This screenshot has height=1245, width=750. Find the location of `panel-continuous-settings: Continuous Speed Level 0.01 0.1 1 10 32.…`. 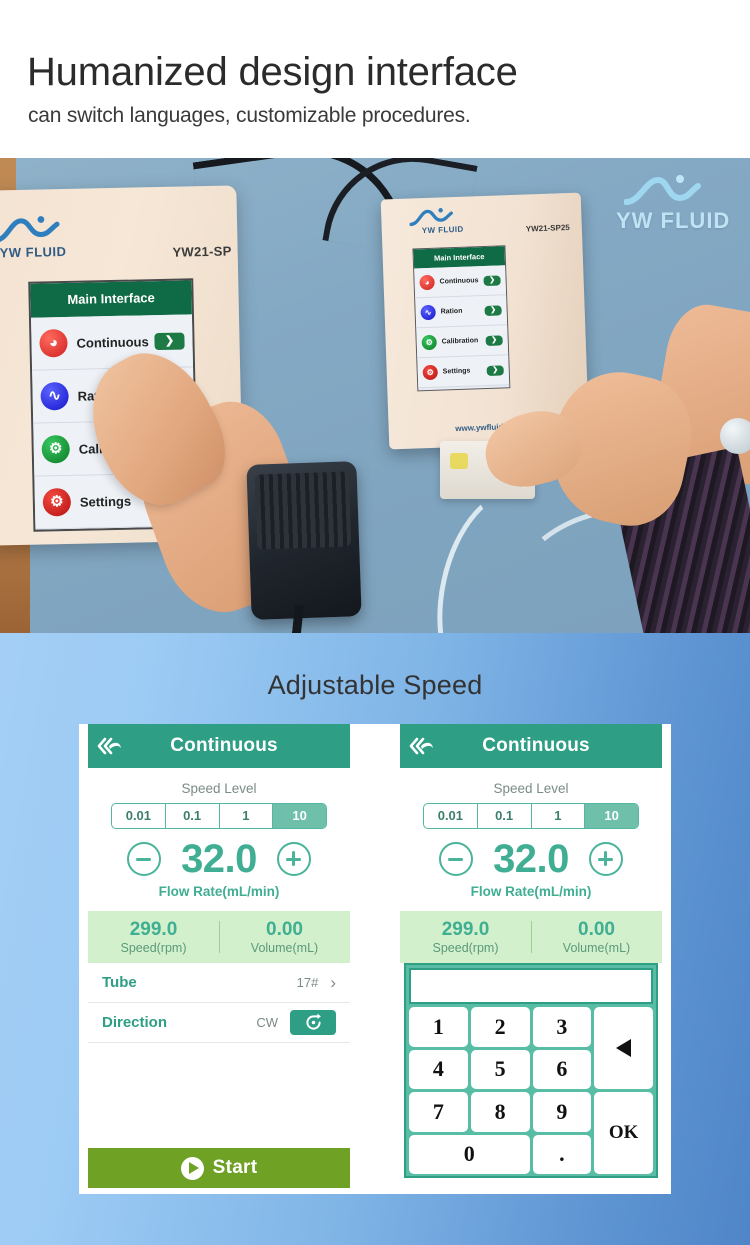

panel-continuous-settings: Continuous Speed Level 0.01 0.1 1 10 32.… is located at coordinates (219, 959).